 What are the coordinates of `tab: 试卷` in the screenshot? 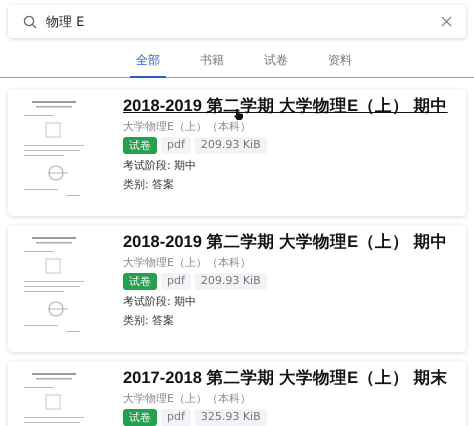 It's located at (276, 63).